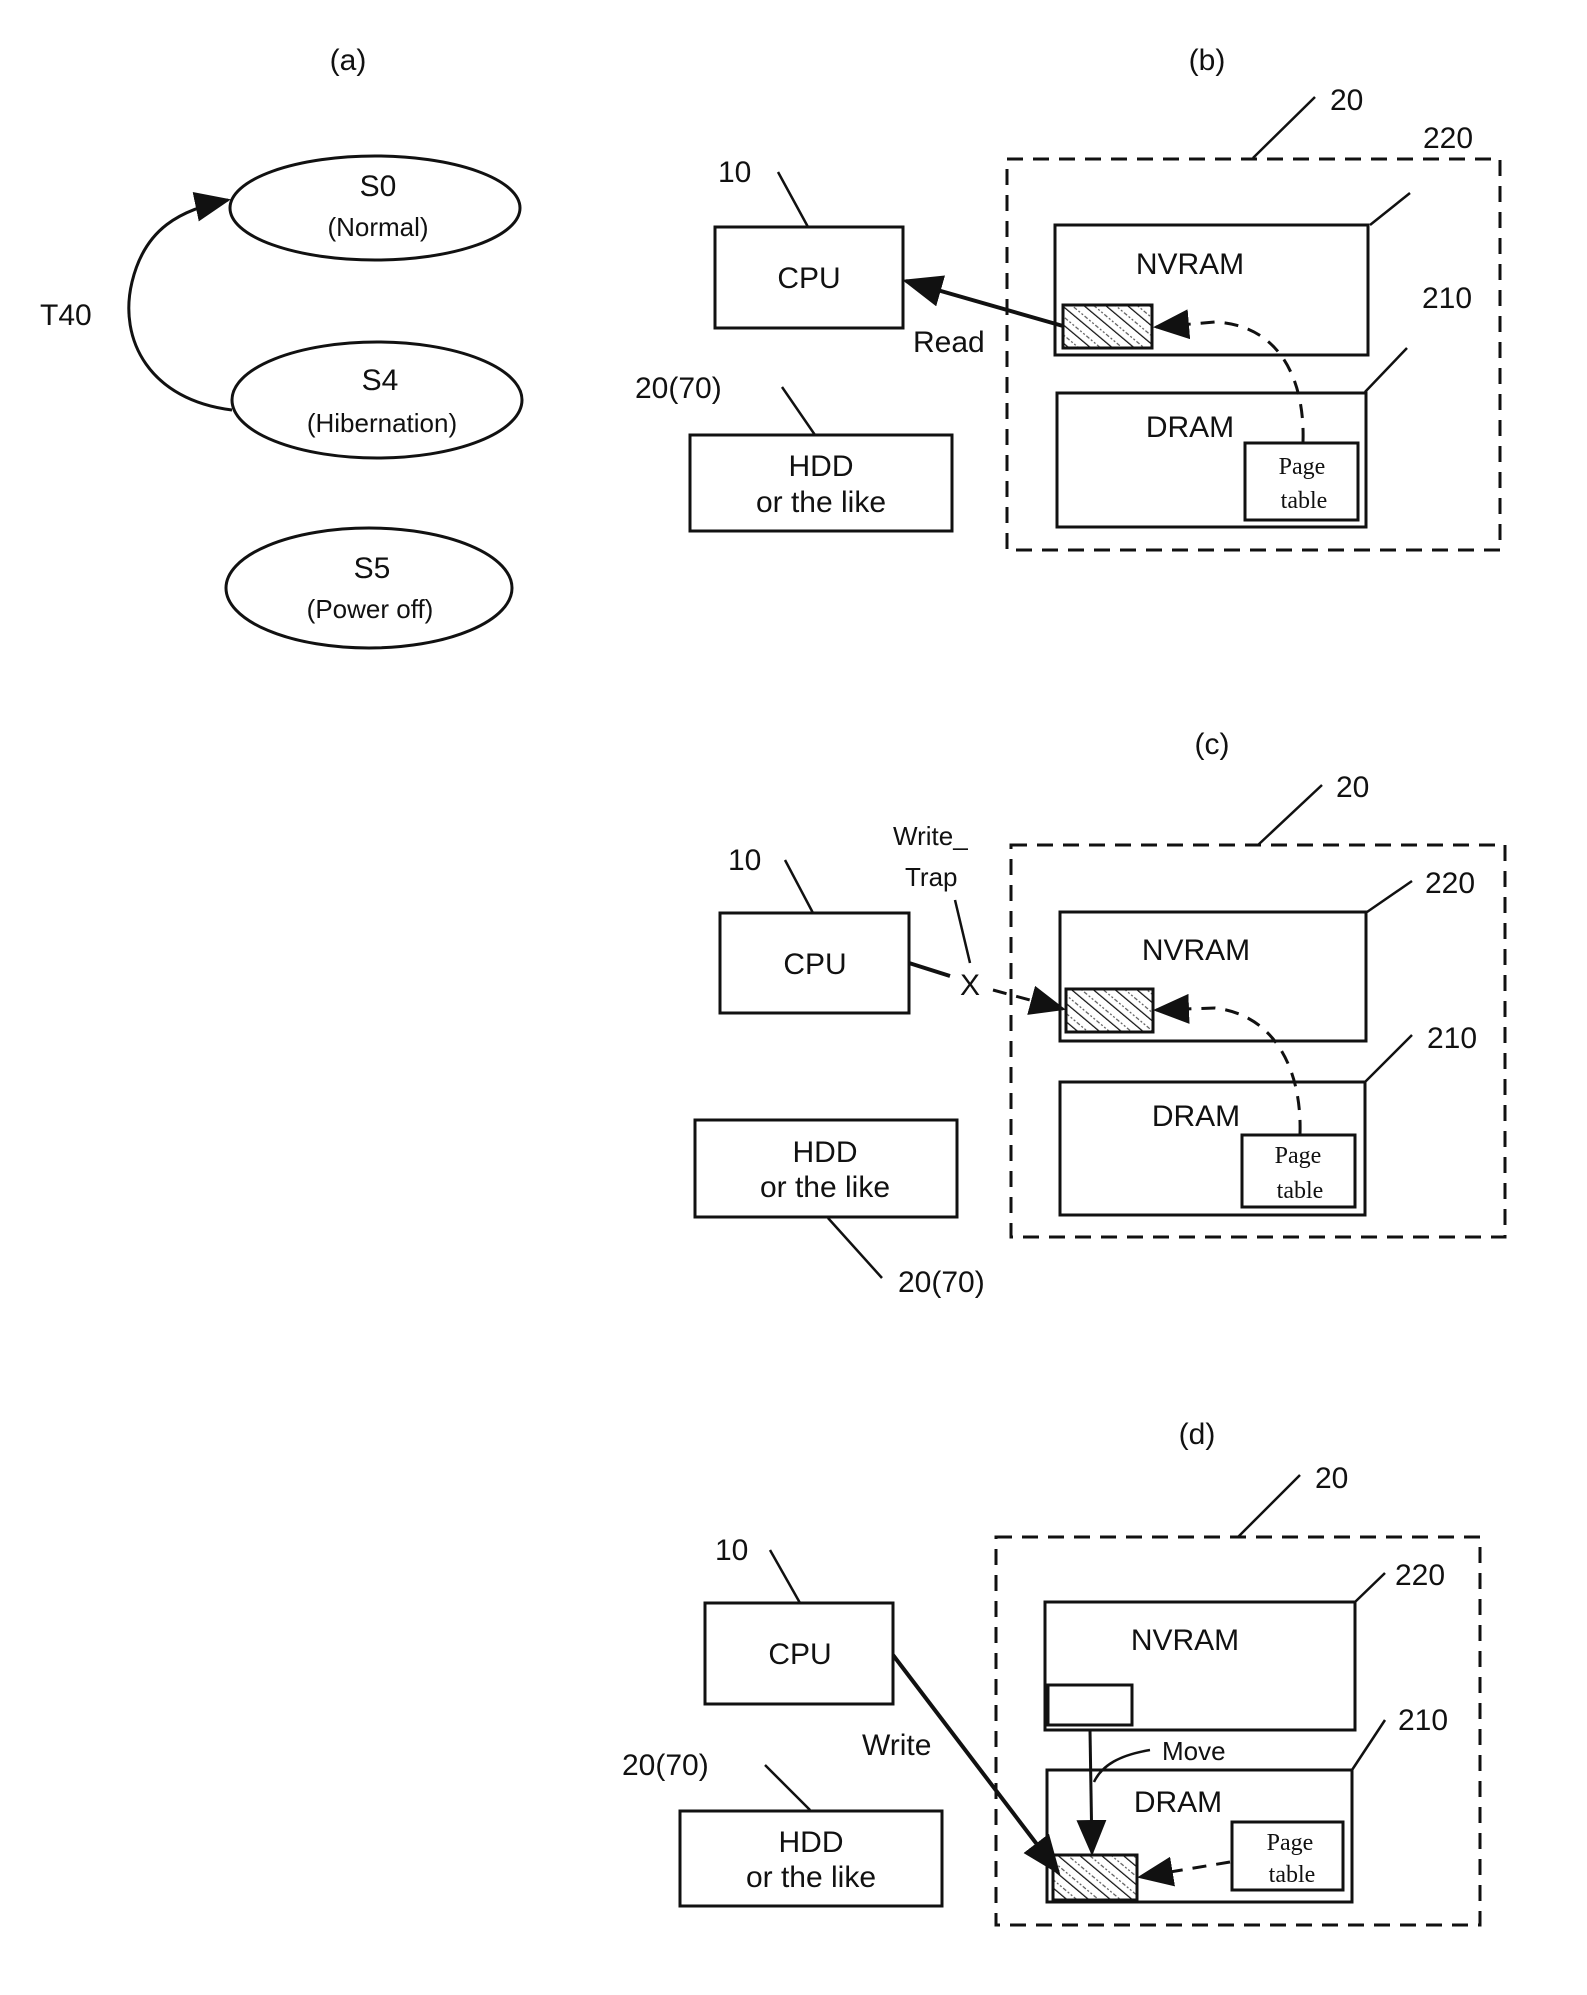 The width and height of the screenshot is (1587, 1995). Describe the element at coordinates (1300, 1191) in the screenshot. I see `panel-c-page-table-line2: table` at that location.